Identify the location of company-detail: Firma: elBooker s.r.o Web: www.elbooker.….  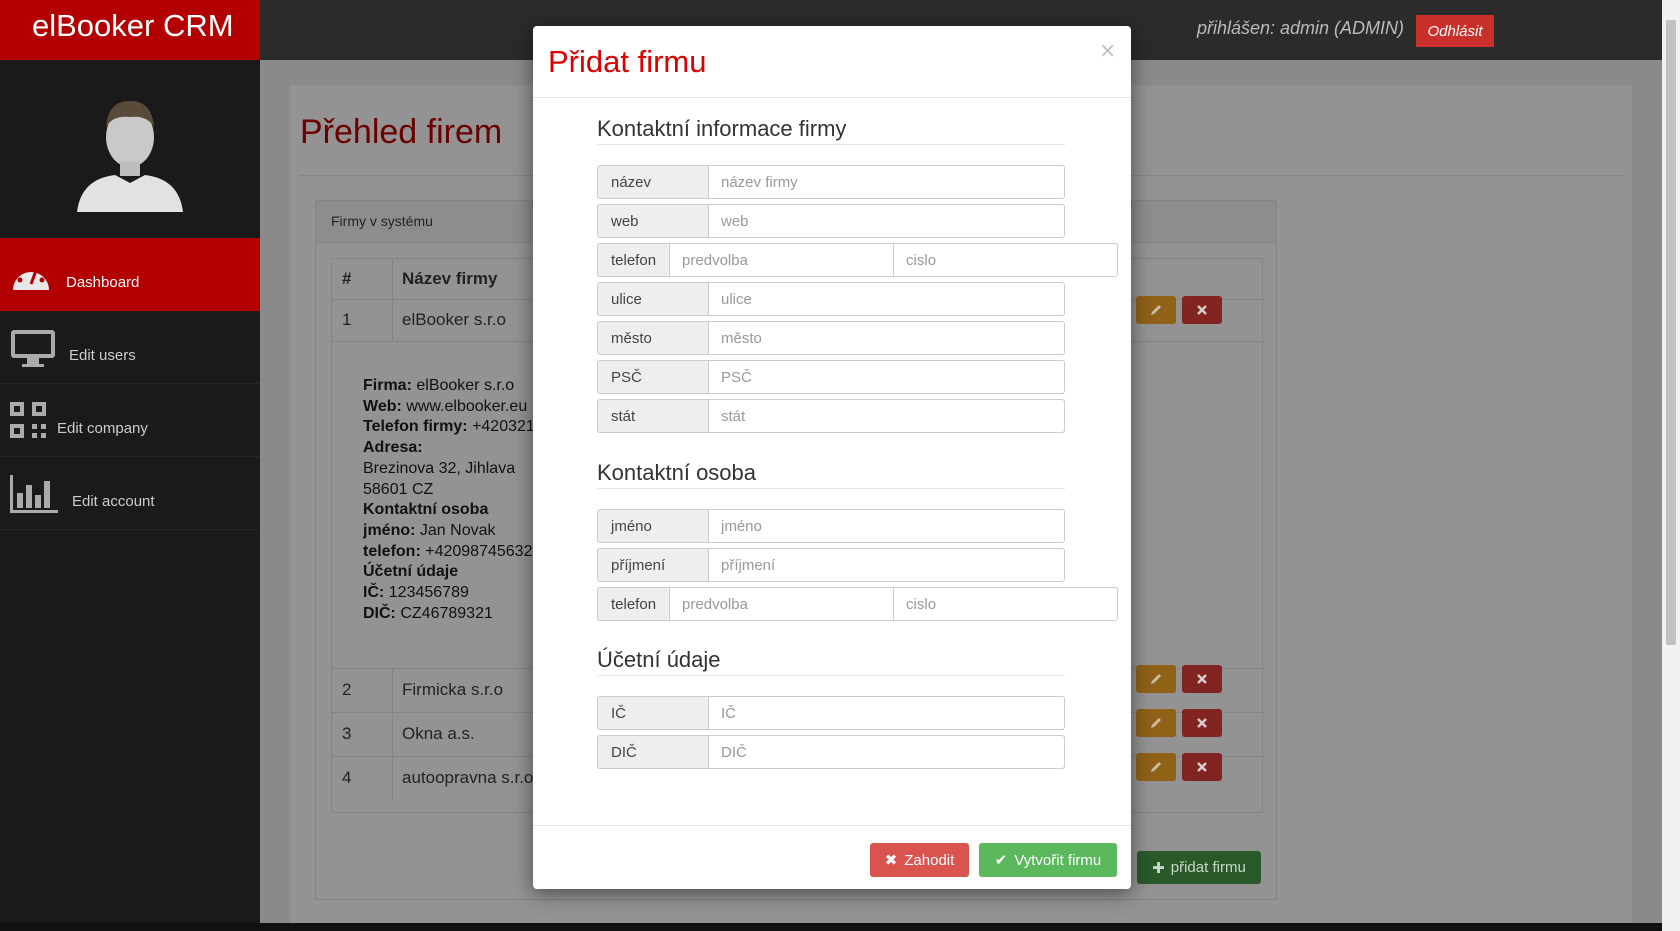
(457, 499).